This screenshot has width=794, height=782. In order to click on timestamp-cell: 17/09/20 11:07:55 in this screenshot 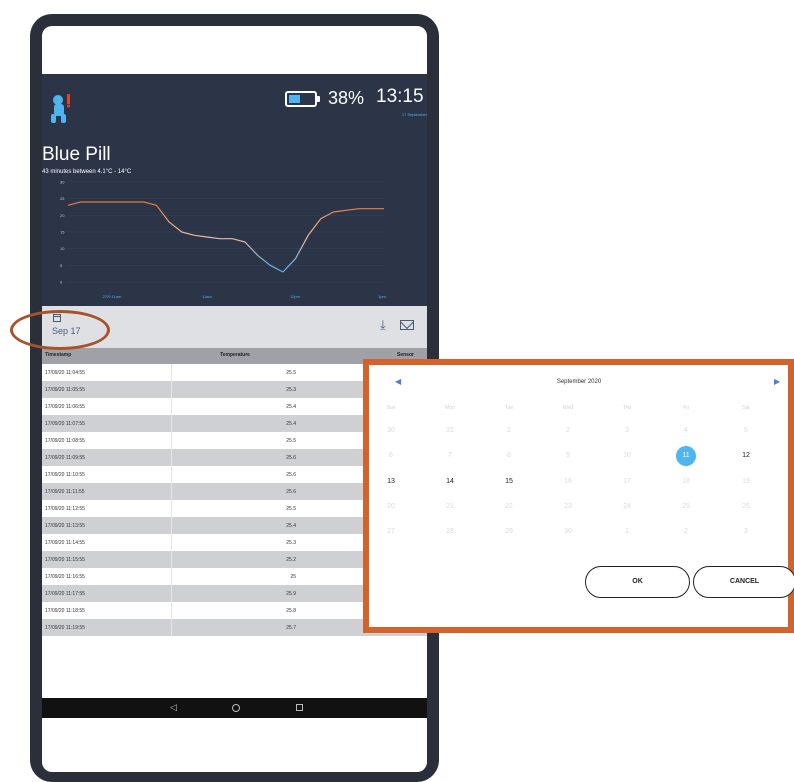, I will do `click(65, 424)`.